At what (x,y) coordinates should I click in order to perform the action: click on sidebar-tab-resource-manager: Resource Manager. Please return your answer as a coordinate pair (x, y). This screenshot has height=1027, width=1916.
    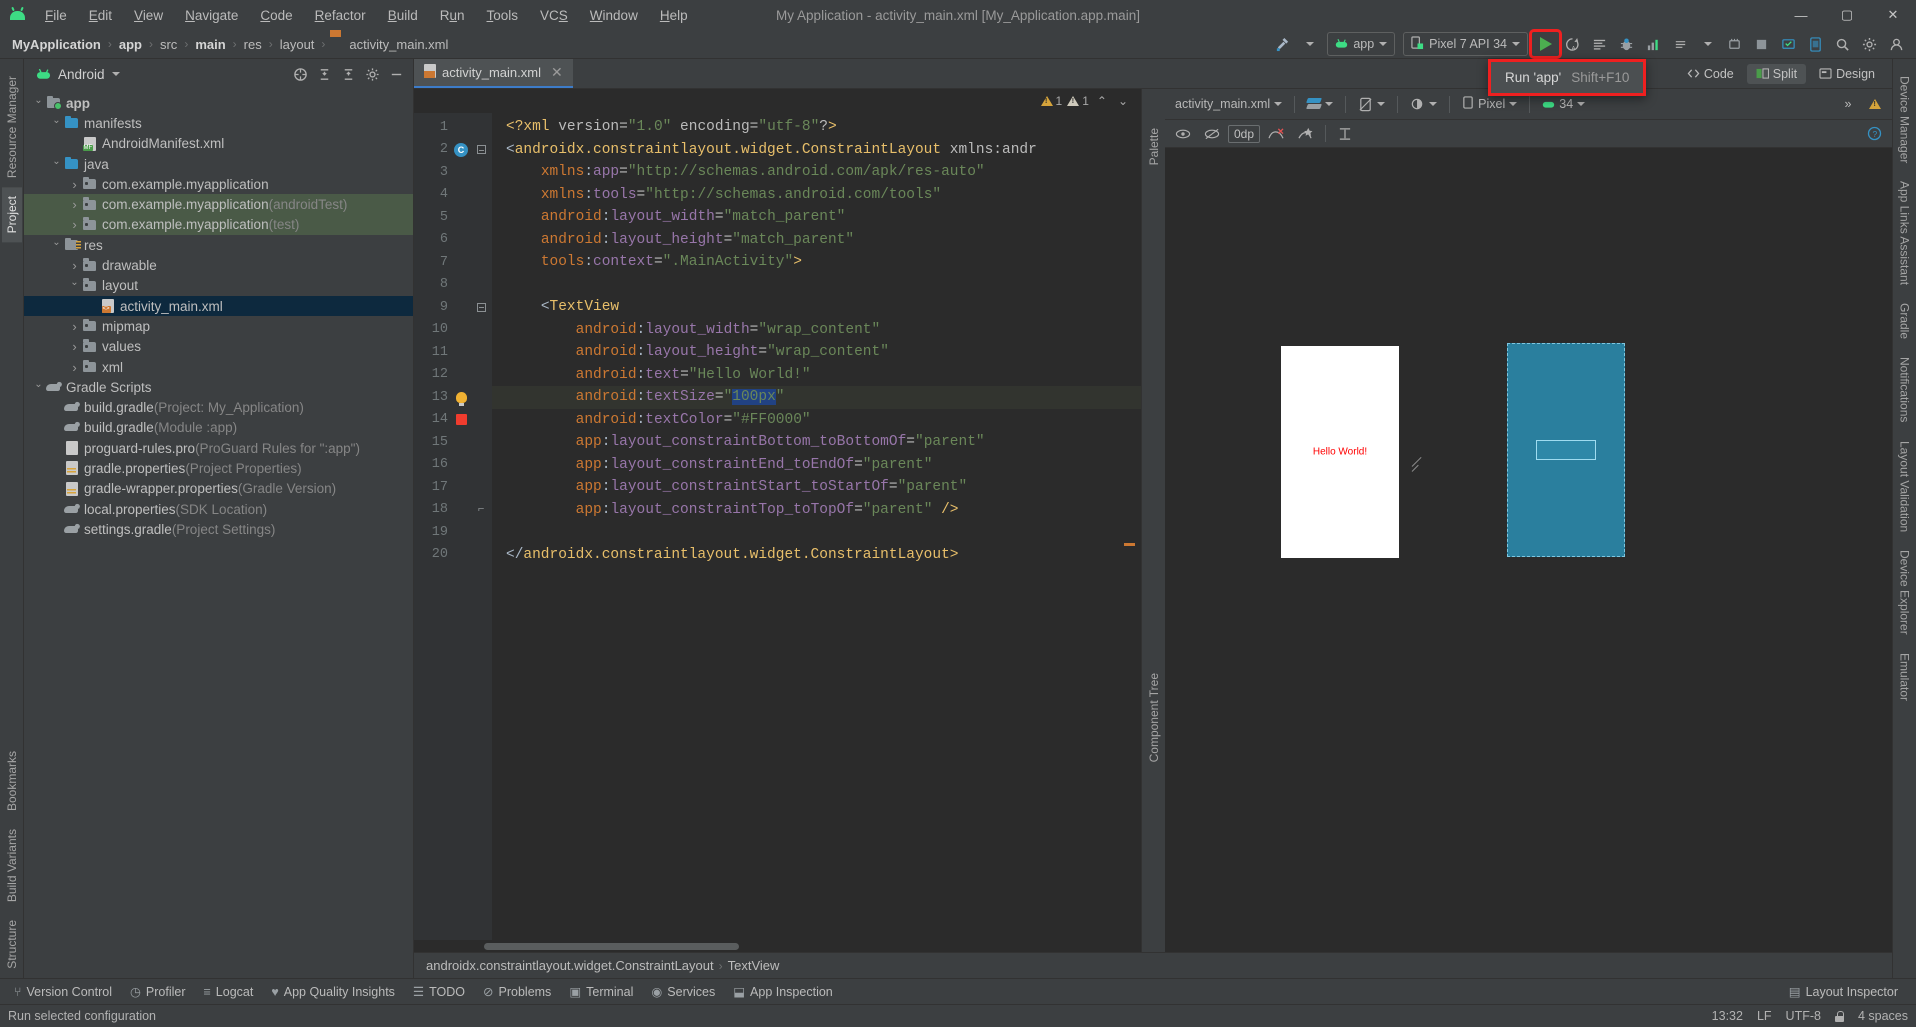
    Looking at the image, I should click on (12, 127).